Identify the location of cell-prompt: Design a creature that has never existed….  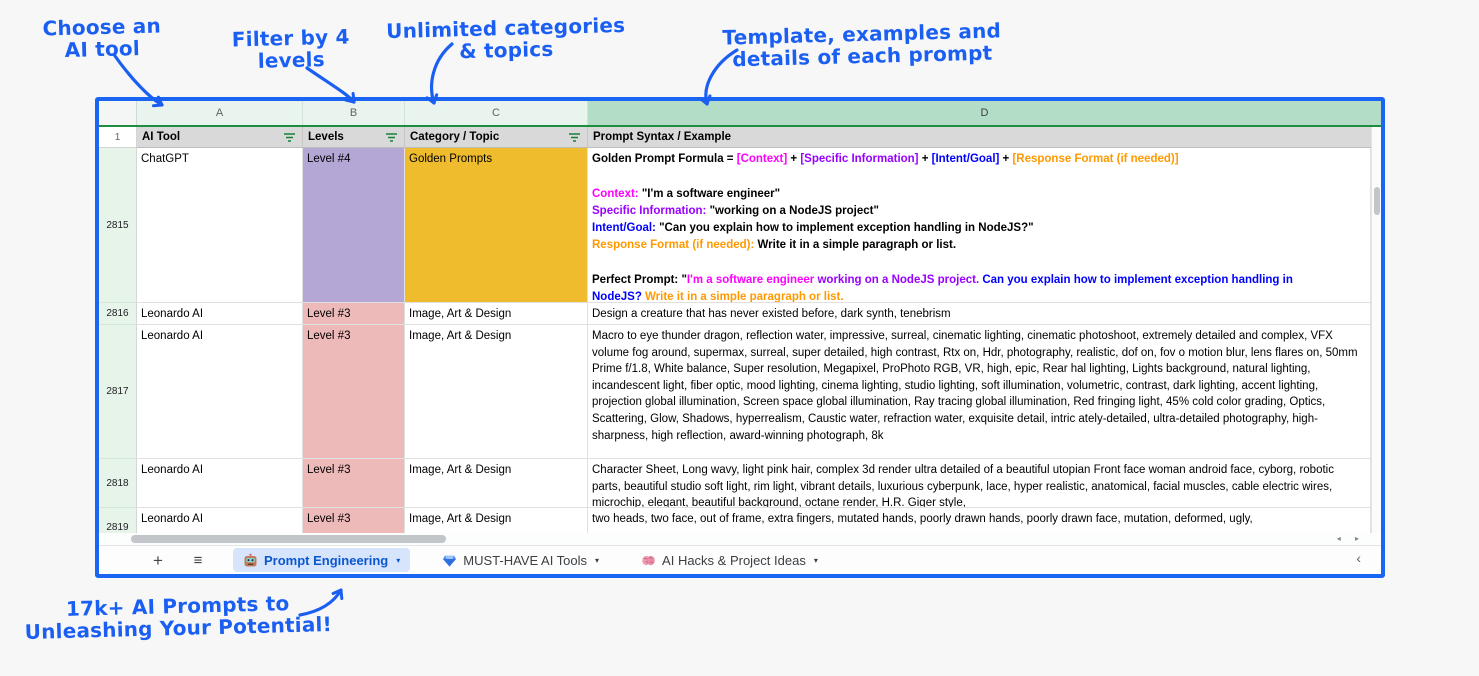
(979, 314).